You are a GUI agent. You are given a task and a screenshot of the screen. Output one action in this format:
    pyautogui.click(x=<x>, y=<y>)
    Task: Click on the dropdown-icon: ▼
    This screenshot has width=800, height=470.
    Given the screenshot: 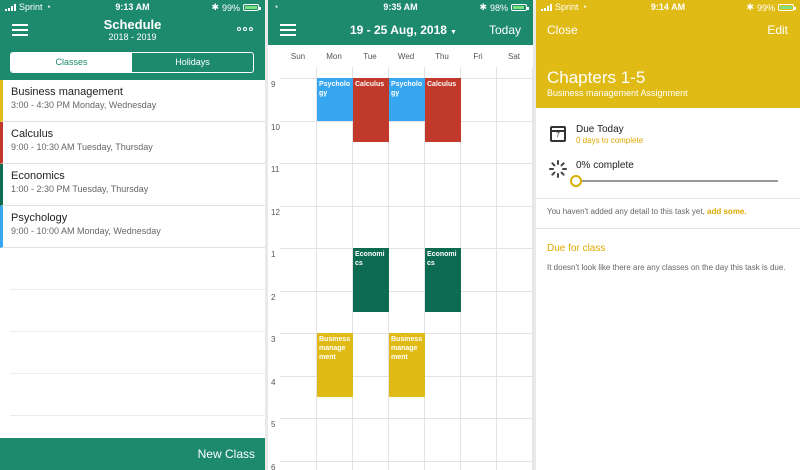 What is the action you would take?
    pyautogui.click(x=453, y=32)
    